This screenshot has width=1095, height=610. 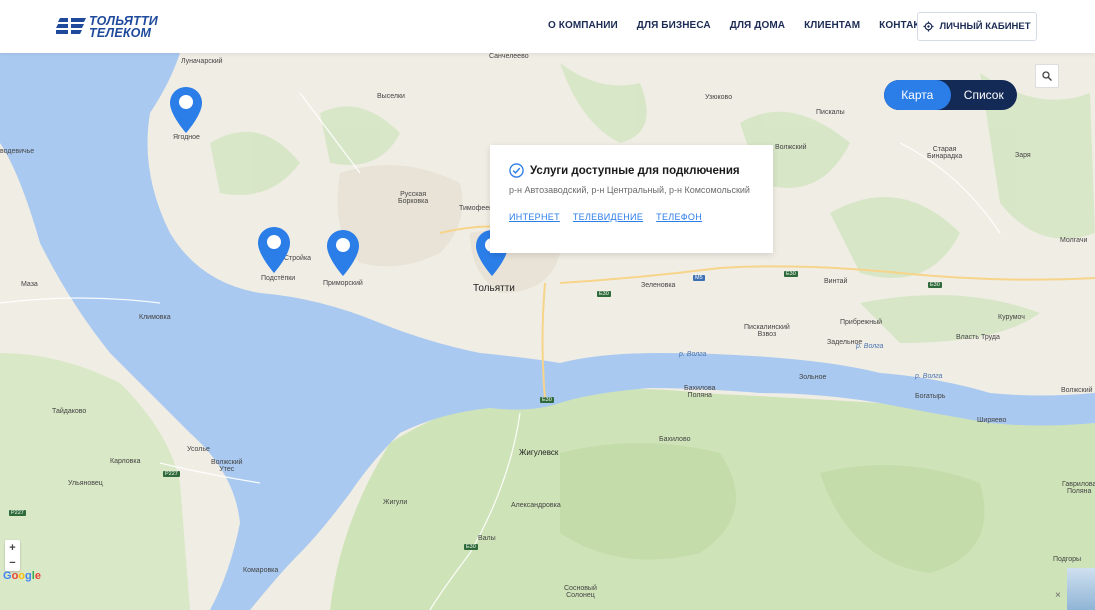 What do you see at coordinates (917, 95) in the screenshot?
I see `toggle-map: Карта` at bounding box center [917, 95].